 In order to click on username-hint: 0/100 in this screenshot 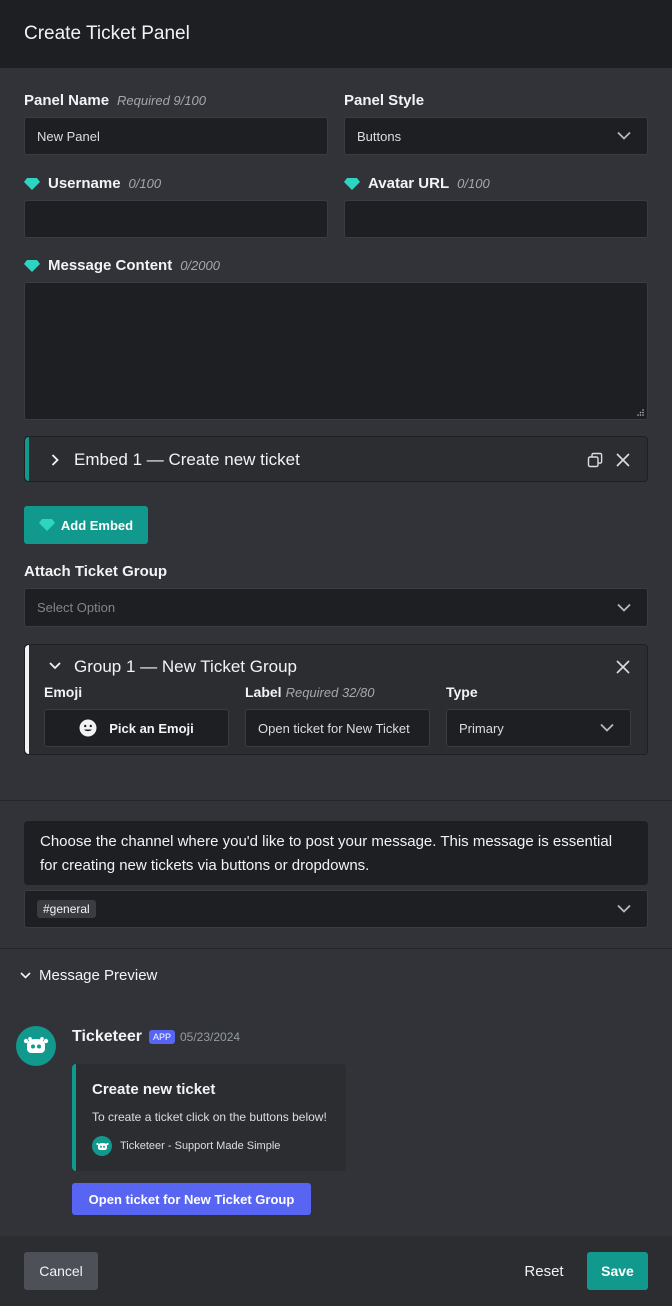, I will do `click(145, 183)`.